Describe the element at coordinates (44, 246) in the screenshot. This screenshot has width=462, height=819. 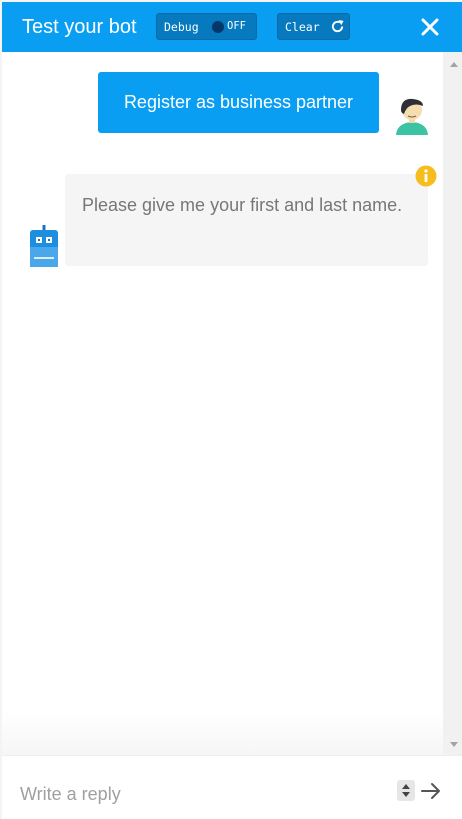
I see `bot-avatar-icon` at that location.